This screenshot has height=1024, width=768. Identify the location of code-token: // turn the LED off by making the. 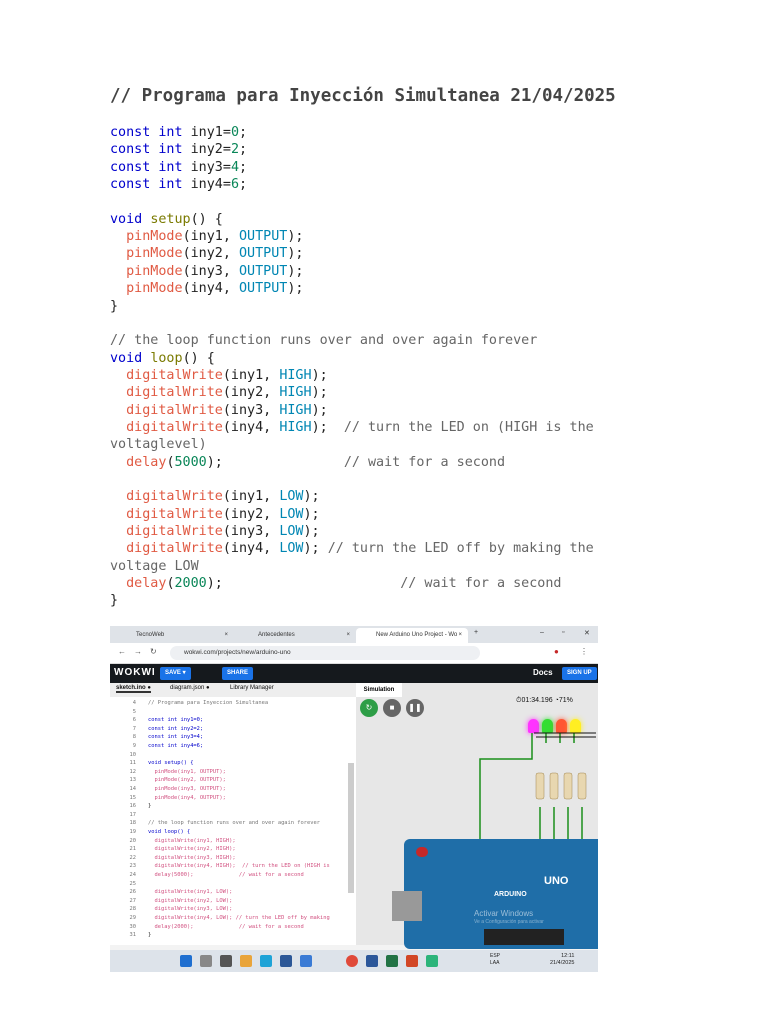
(460, 549).